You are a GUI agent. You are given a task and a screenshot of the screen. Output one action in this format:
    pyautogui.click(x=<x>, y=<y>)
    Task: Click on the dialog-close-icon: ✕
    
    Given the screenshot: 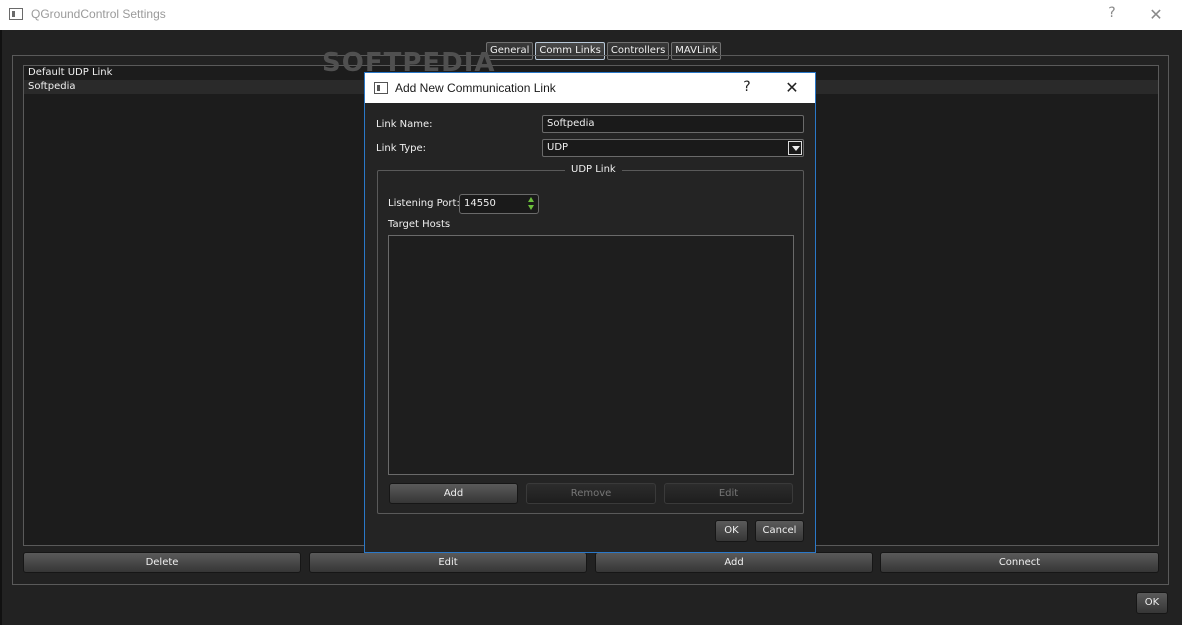 What is the action you would take?
    pyautogui.click(x=792, y=87)
    